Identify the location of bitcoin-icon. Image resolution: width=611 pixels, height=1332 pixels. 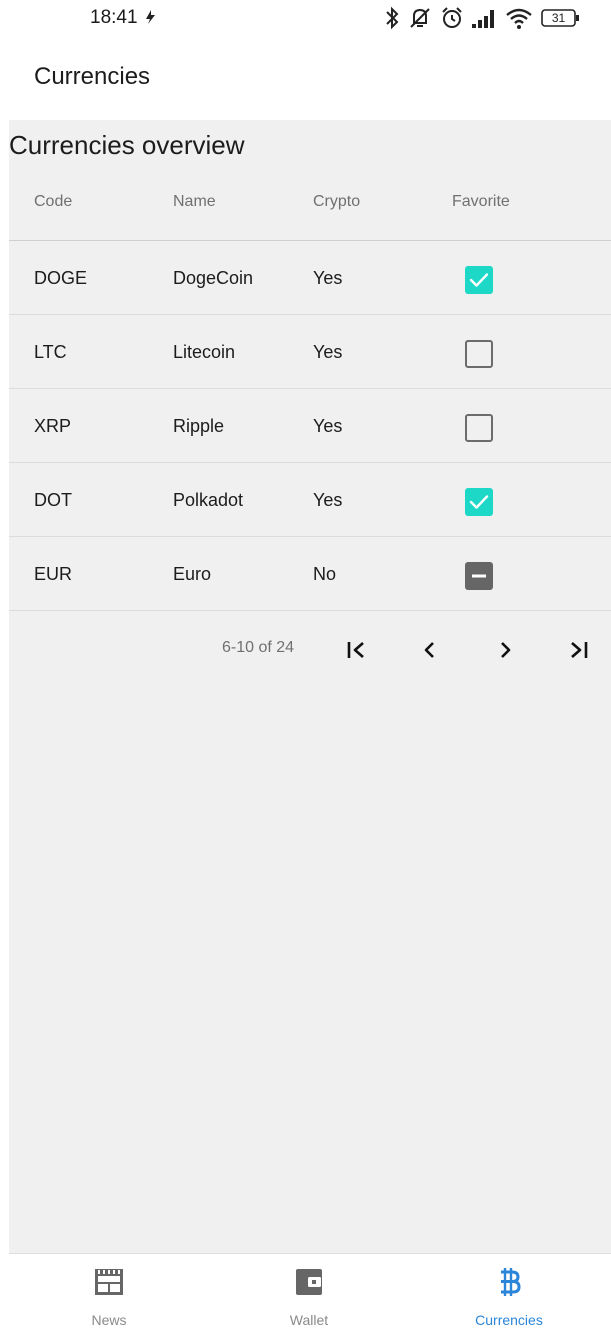
(509, 1282).